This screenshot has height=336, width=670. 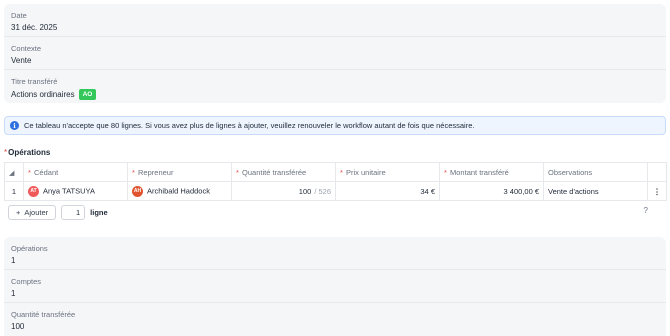 I want to click on transferred-quantity-field: Quantité transférée 100, so click(x=335, y=319).